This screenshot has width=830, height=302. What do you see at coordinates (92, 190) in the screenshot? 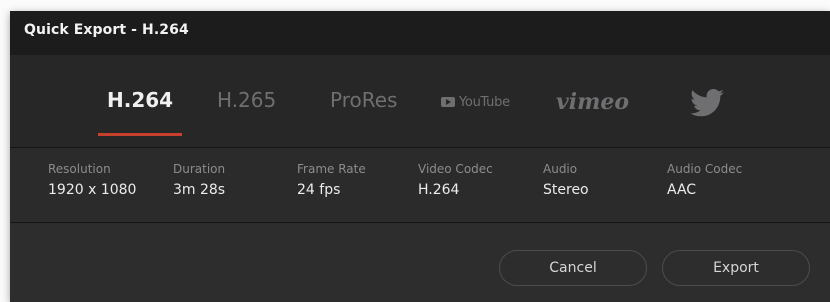
I see `info-value: 1920 x 1080` at bounding box center [92, 190].